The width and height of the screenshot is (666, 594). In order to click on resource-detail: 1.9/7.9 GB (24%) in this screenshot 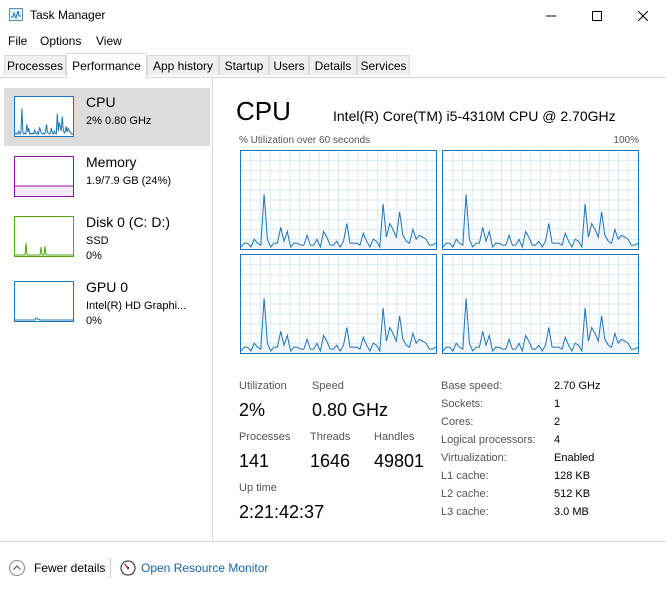, I will do `click(128, 181)`.